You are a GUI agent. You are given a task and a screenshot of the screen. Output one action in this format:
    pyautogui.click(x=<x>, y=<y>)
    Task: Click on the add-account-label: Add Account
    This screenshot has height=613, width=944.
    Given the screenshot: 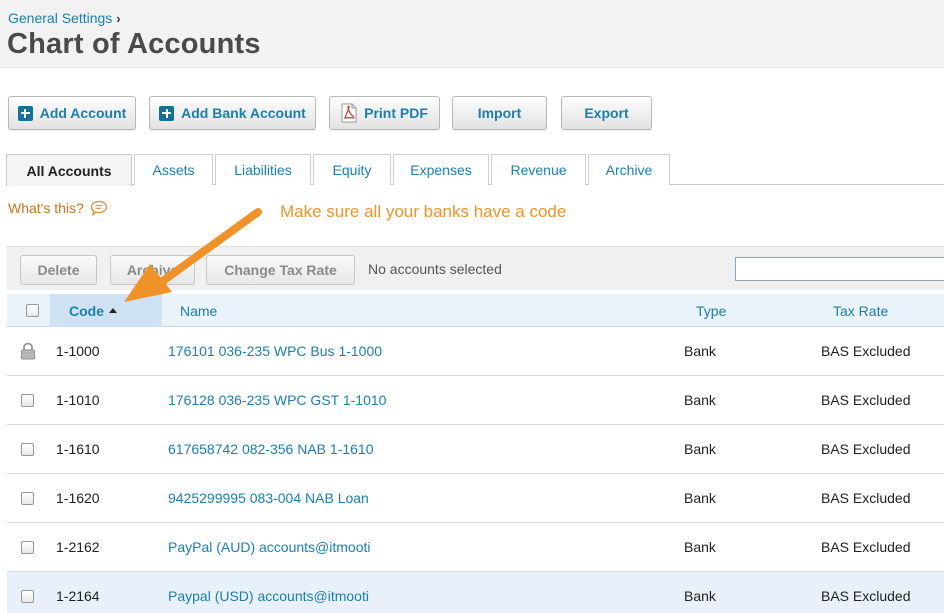 What is the action you would take?
    pyautogui.click(x=83, y=113)
    